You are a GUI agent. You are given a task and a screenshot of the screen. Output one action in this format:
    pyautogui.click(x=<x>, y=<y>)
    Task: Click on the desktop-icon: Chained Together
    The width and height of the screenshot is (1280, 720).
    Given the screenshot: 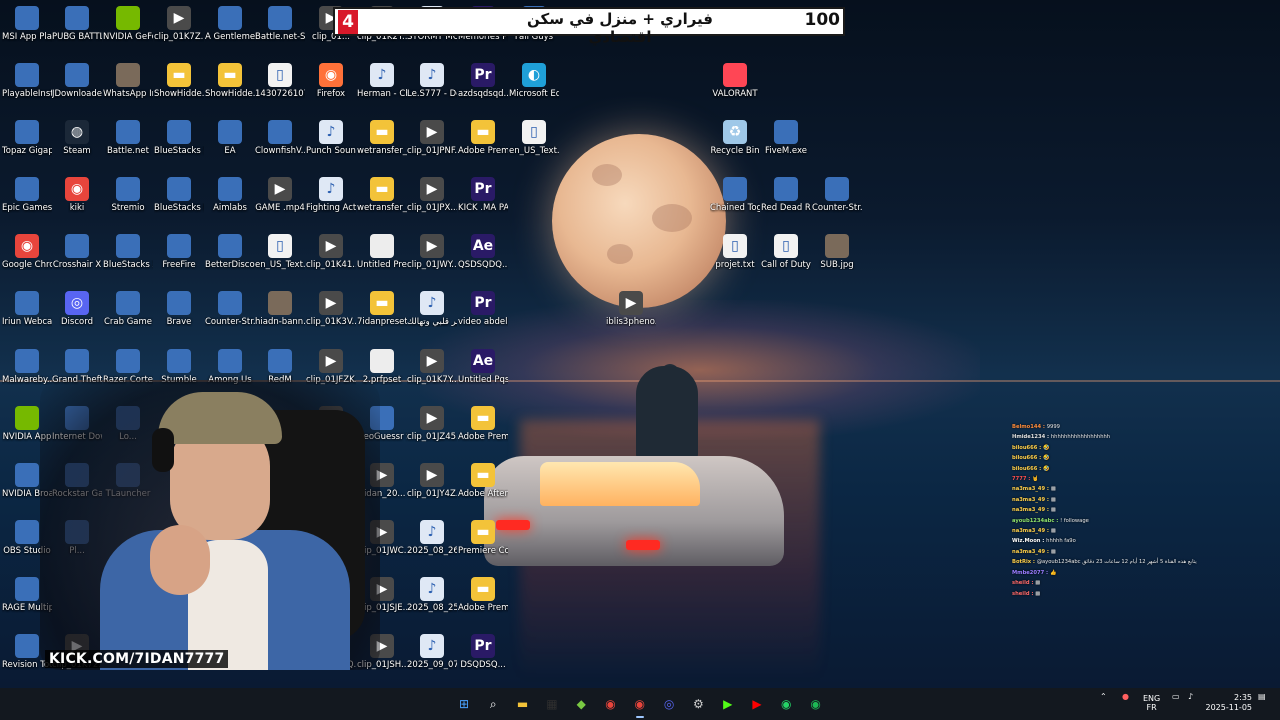 What is the action you would take?
    pyautogui.click(x=735, y=195)
    